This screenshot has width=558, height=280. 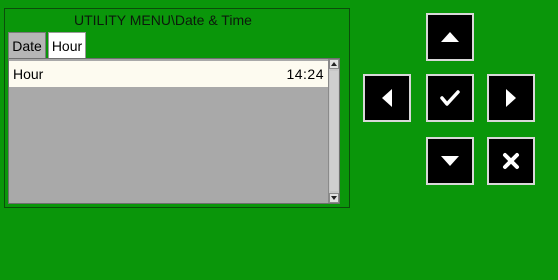 I want to click on scroll-up-icon, so click(x=334, y=64).